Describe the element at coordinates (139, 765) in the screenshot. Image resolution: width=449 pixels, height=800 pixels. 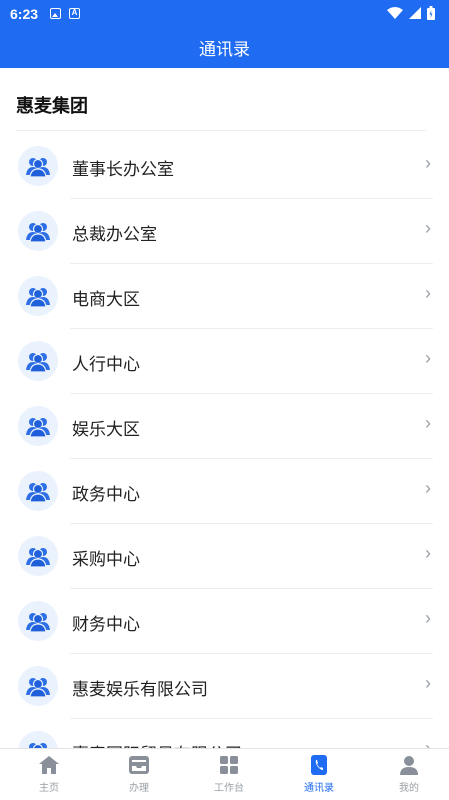
I see `inbox-icon` at that location.